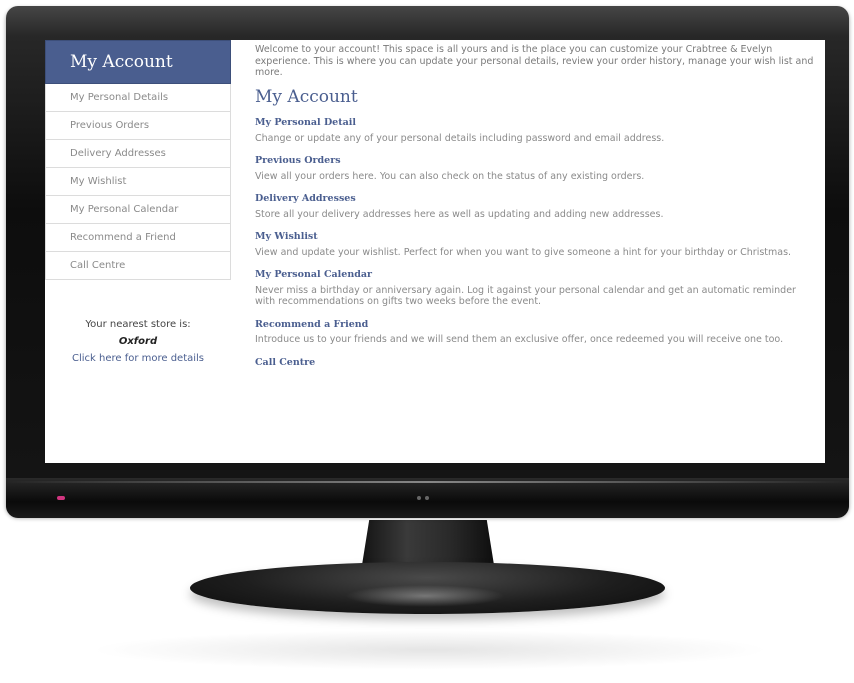  I want to click on sidebar-item-call-centre: Call Centre, so click(138, 266).